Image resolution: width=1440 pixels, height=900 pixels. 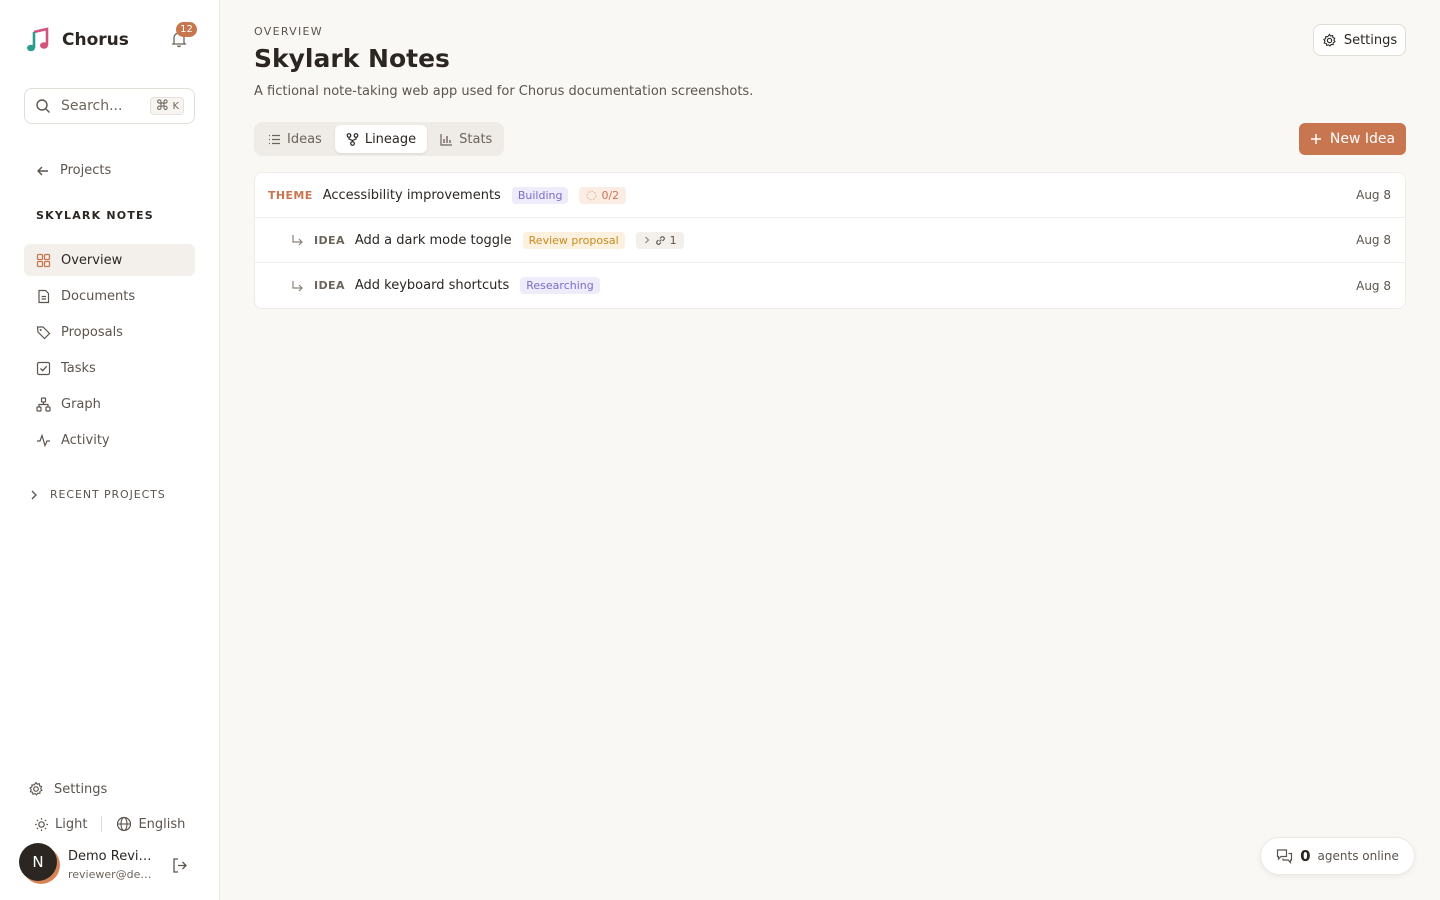 I want to click on progress-chip: 0/2, so click(x=603, y=195).